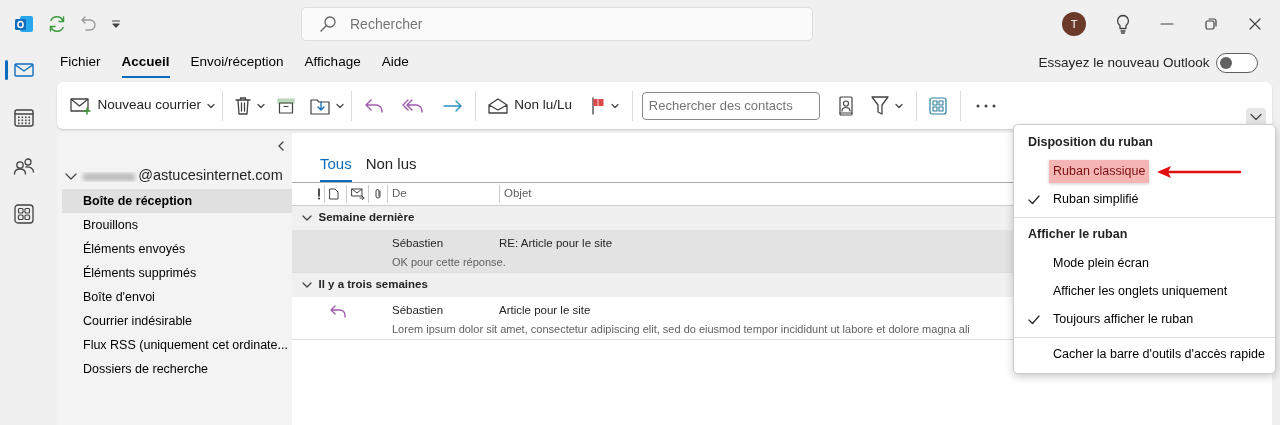 This screenshot has width=1280, height=425. Describe the element at coordinates (739, 194) in the screenshot. I see `column-header: Objet` at that location.